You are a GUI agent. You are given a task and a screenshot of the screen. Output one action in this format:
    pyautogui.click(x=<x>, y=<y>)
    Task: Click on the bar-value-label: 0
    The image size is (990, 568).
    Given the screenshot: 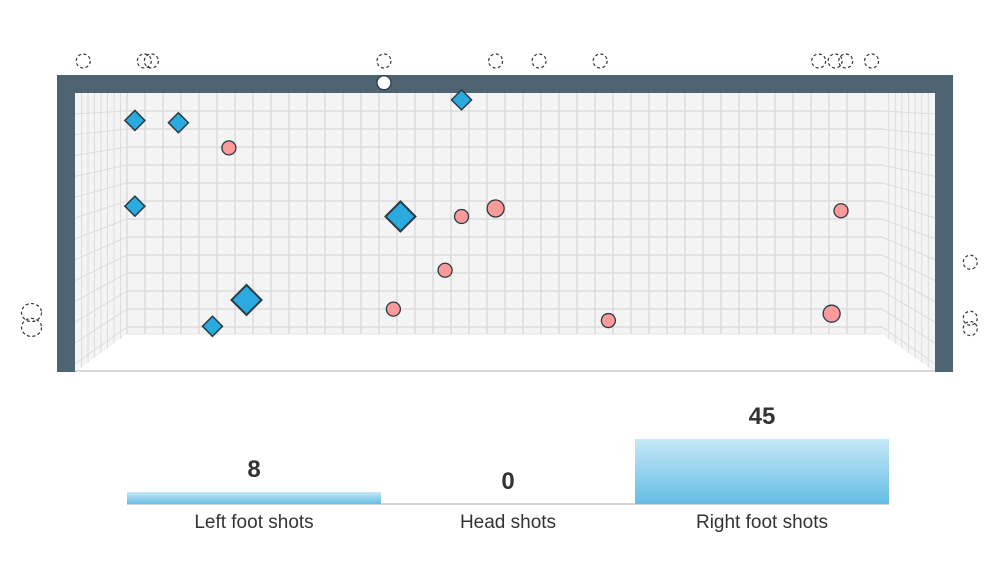 What is the action you would take?
    pyautogui.click(x=508, y=481)
    